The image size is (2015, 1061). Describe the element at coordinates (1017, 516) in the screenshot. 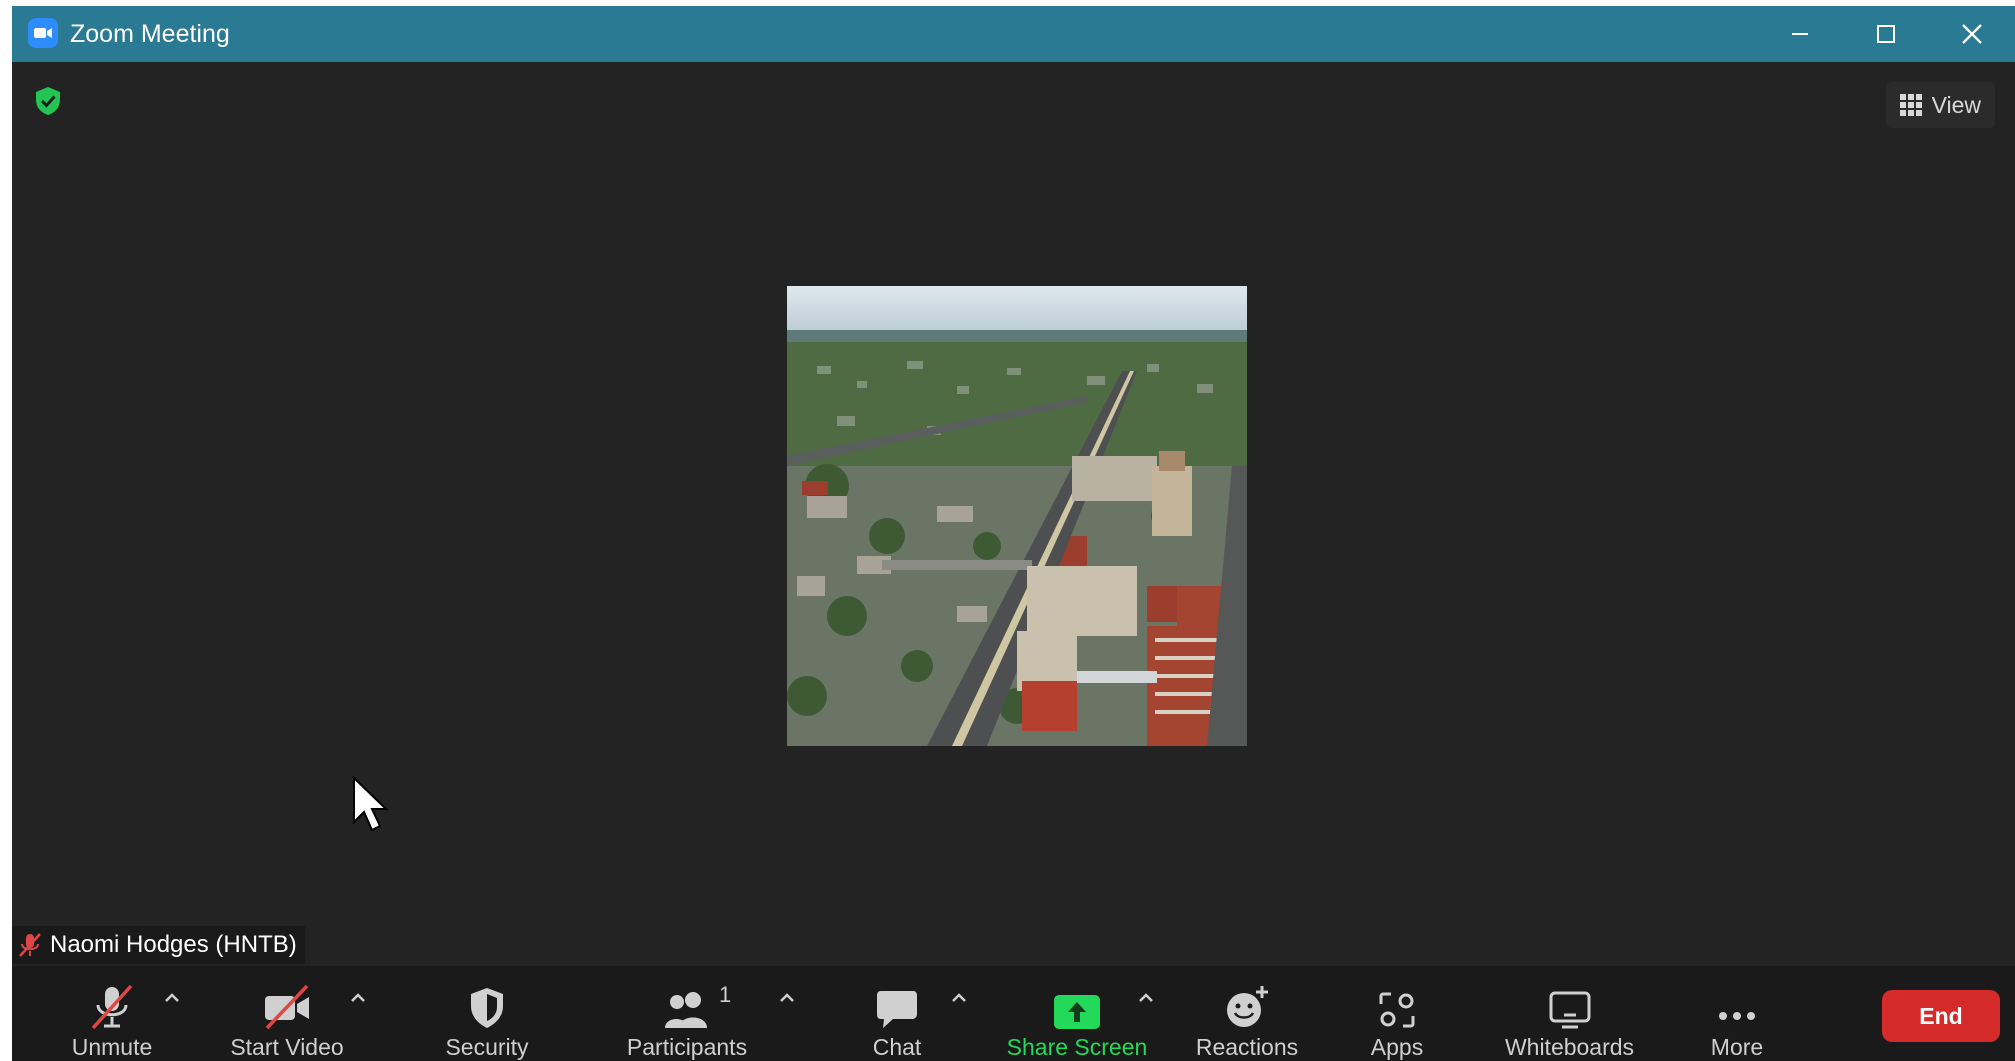

I see `participant-profile-picture` at that location.